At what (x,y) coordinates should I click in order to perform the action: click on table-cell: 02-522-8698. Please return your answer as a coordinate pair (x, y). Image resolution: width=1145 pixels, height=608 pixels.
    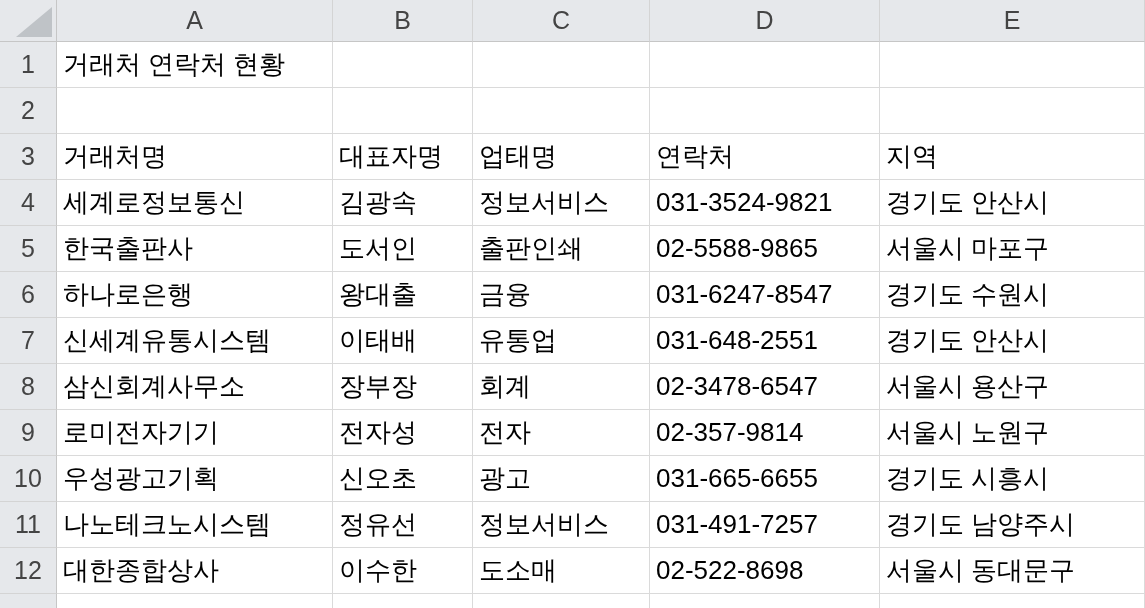
    Looking at the image, I should click on (765, 571).